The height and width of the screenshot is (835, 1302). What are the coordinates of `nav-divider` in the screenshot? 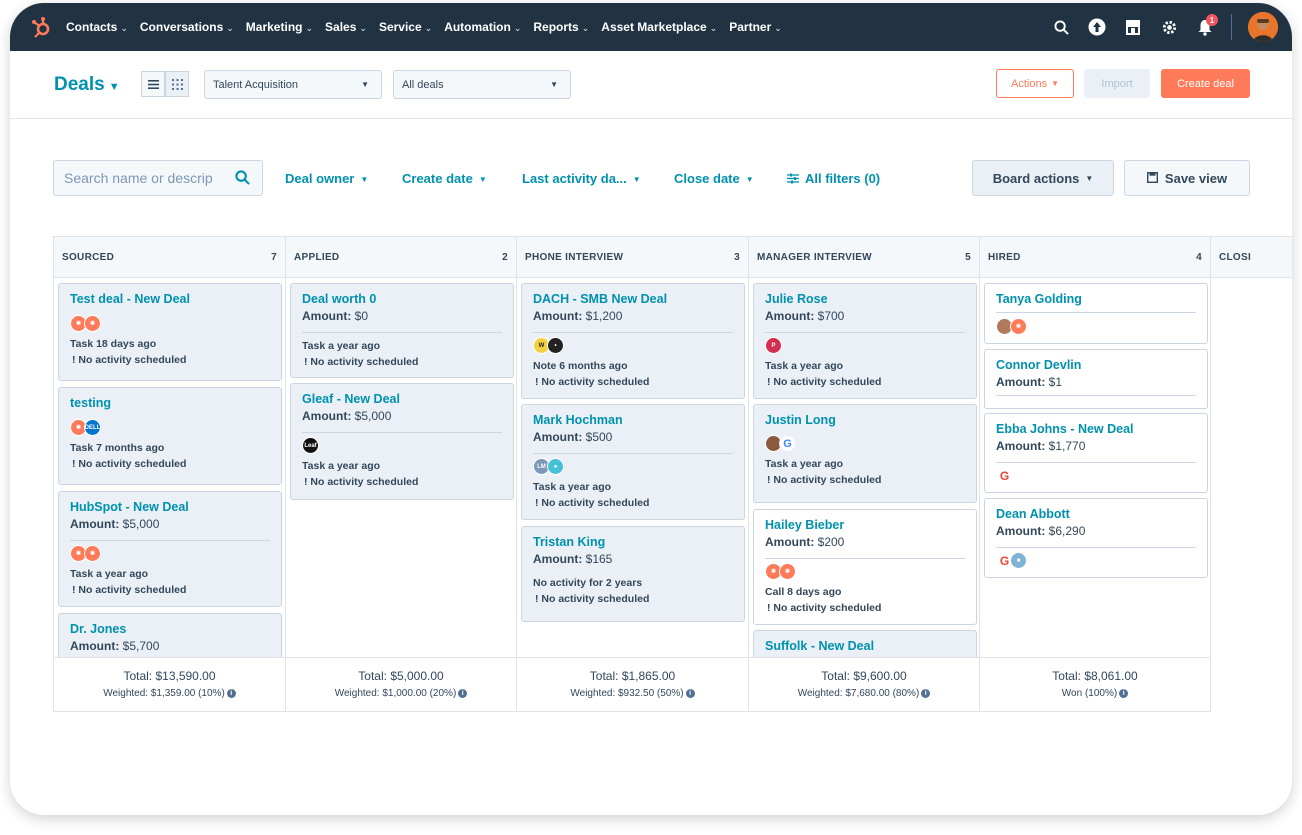 It's located at (1231, 27).